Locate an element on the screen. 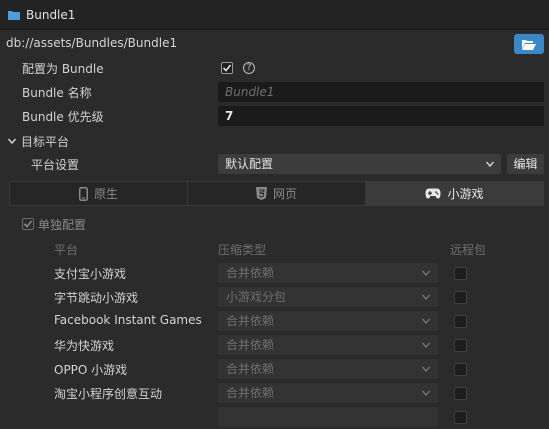 The height and width of the screenshot is (429, 549). is-bundle-checkbox is located at coordinates (227, 68).